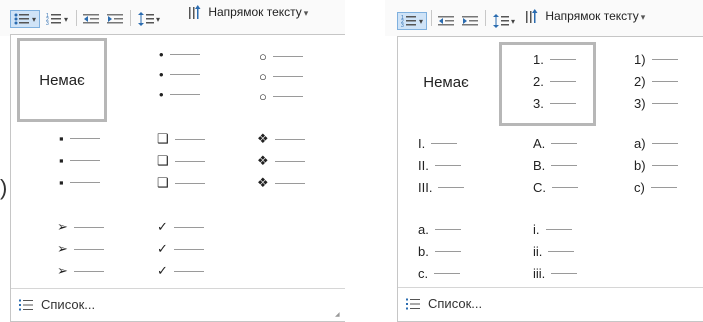 This screenshot has width=703, height=322. I want to click on list-marker: 3., so click(538, 103).